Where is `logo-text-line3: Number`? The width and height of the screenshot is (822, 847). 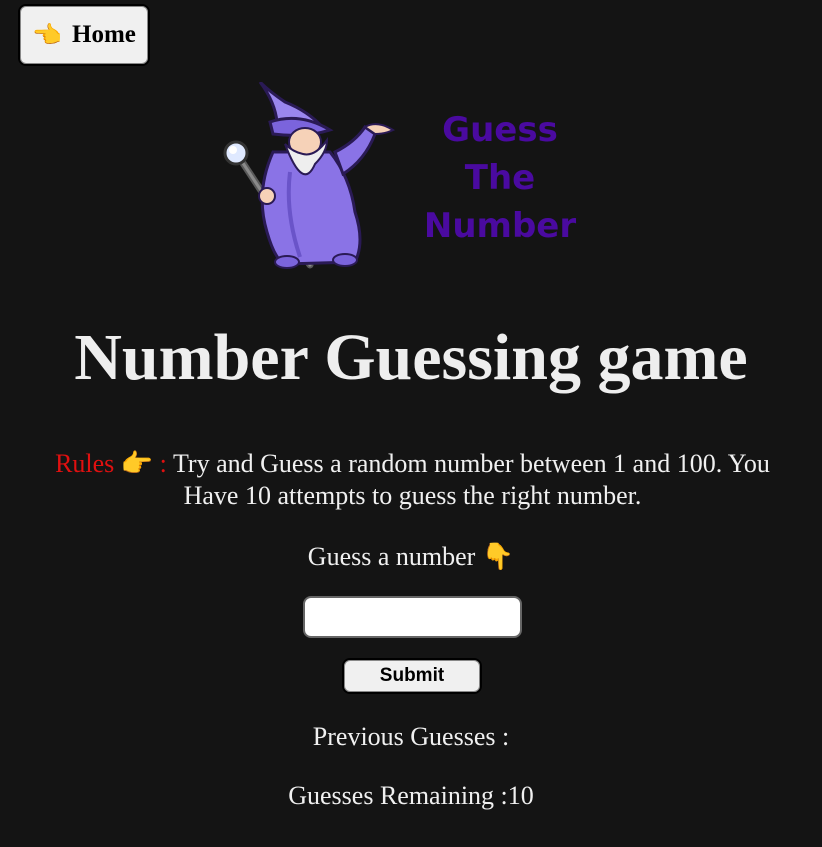 logo-text-line3: Number is located at coordinates (500, 226).